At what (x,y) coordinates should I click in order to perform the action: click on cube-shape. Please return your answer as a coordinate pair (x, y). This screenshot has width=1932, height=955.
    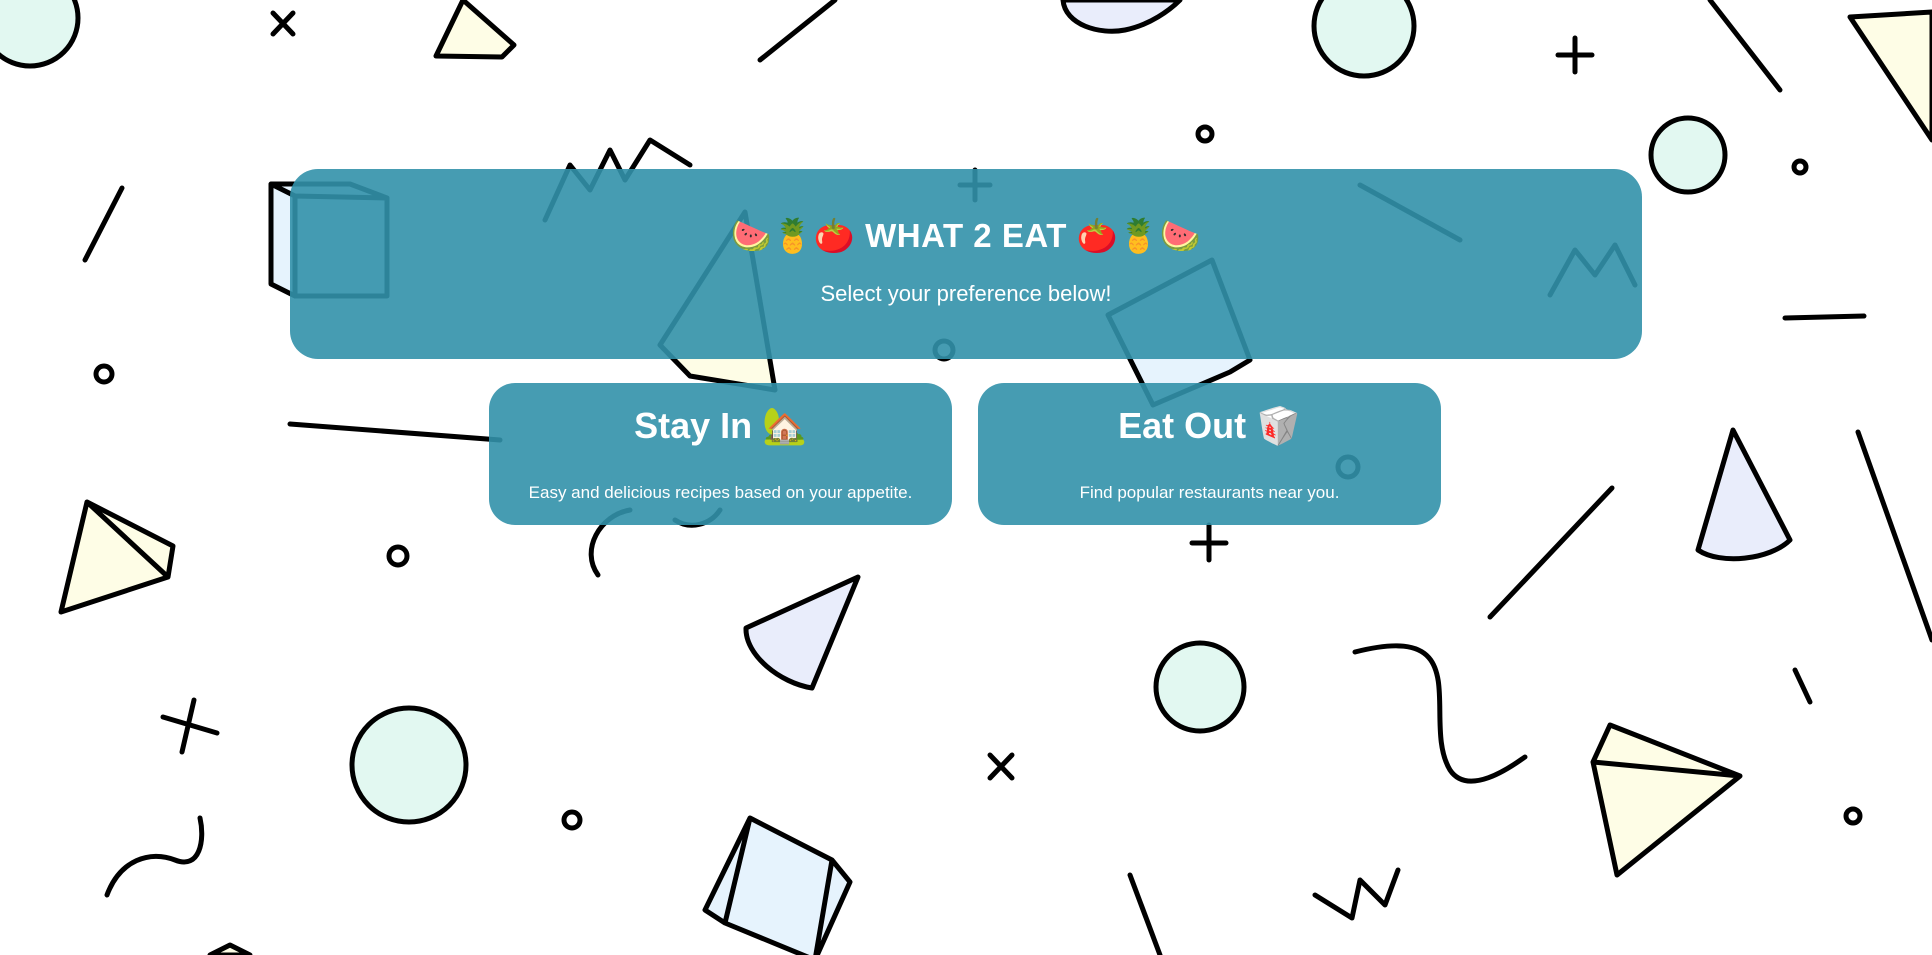
    Looking at the image, I should click on (777, 885).